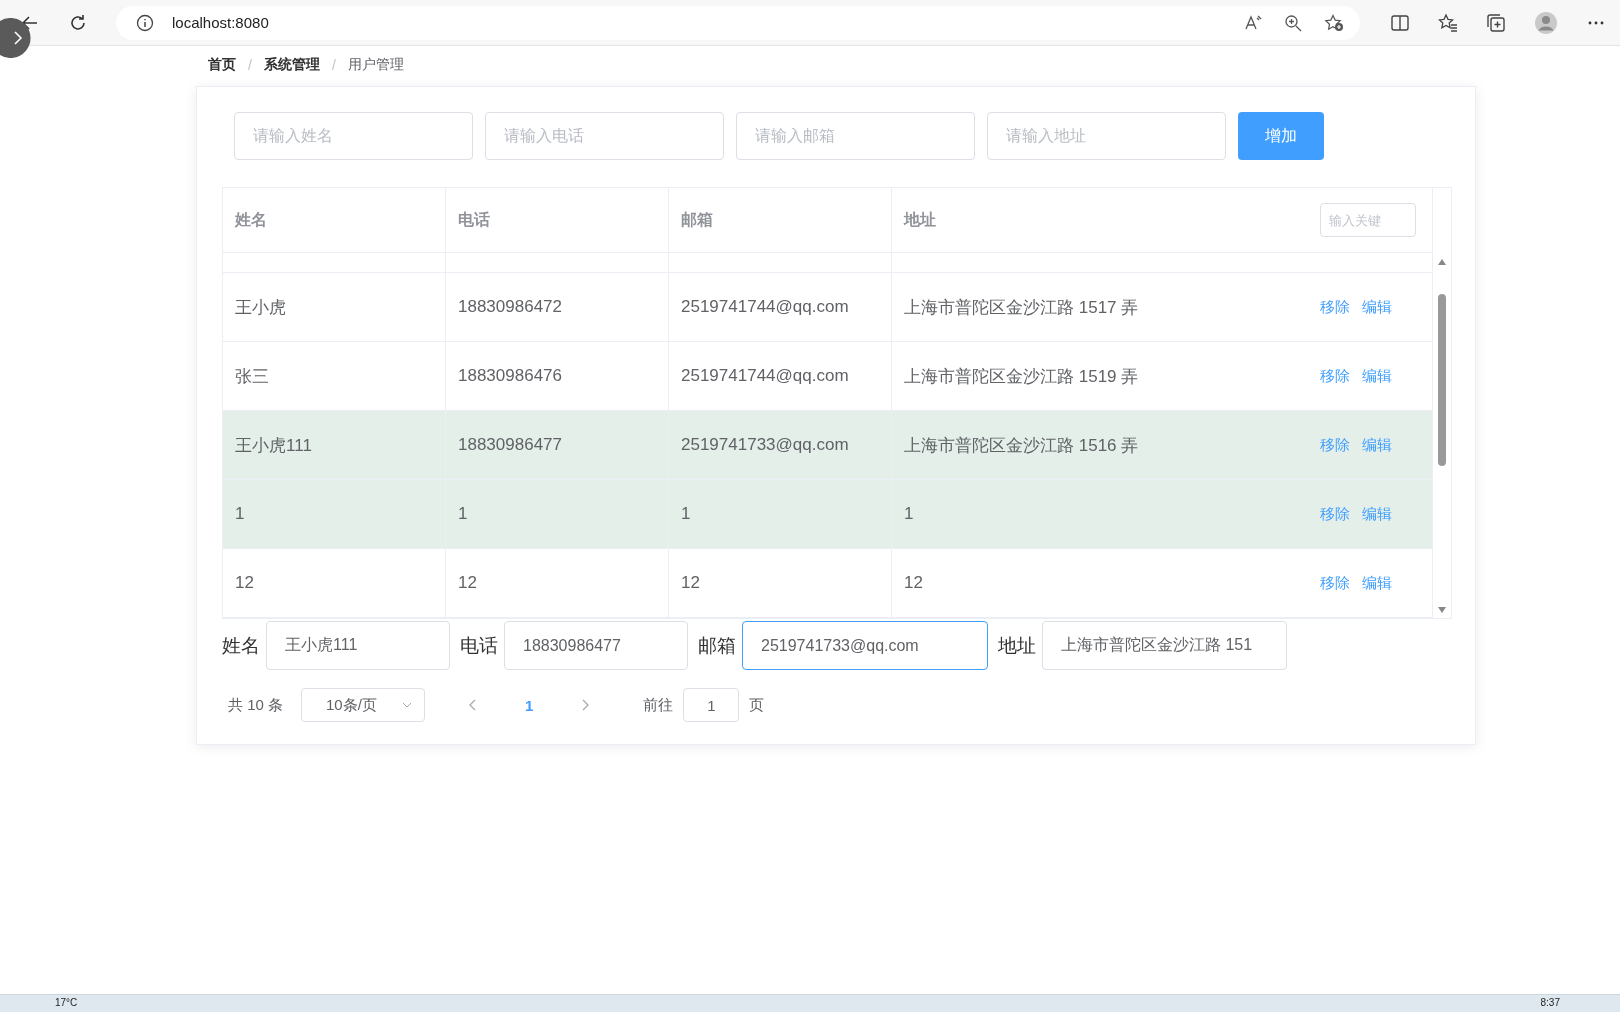  Describe the element at coordinates (479, 645) in the screenshot. I see `field-label: 电话` at that location.